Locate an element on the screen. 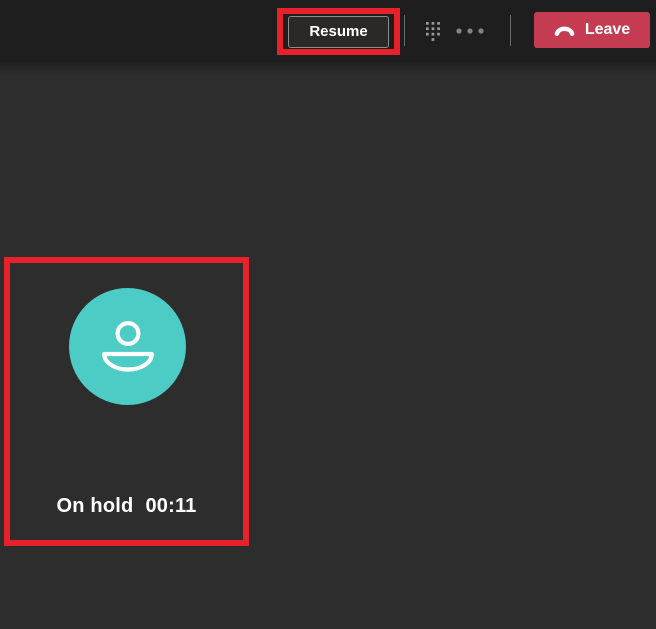 The width and height of the screenshot is (656, 629). participant-avatar is located at coordinates (127, 346).